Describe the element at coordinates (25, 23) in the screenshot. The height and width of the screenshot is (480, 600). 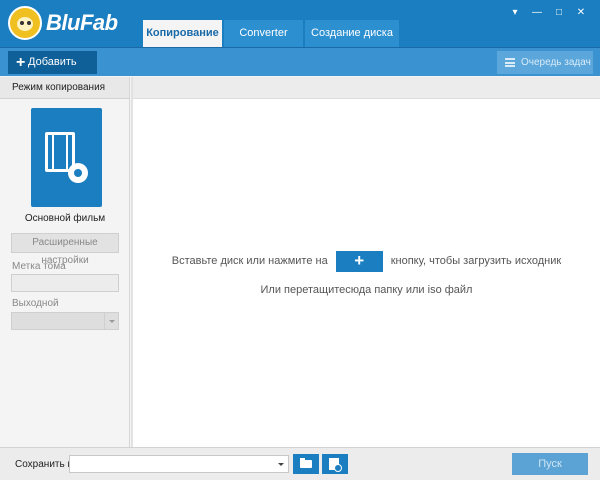
I see `blufab-logo-icon` at that location.